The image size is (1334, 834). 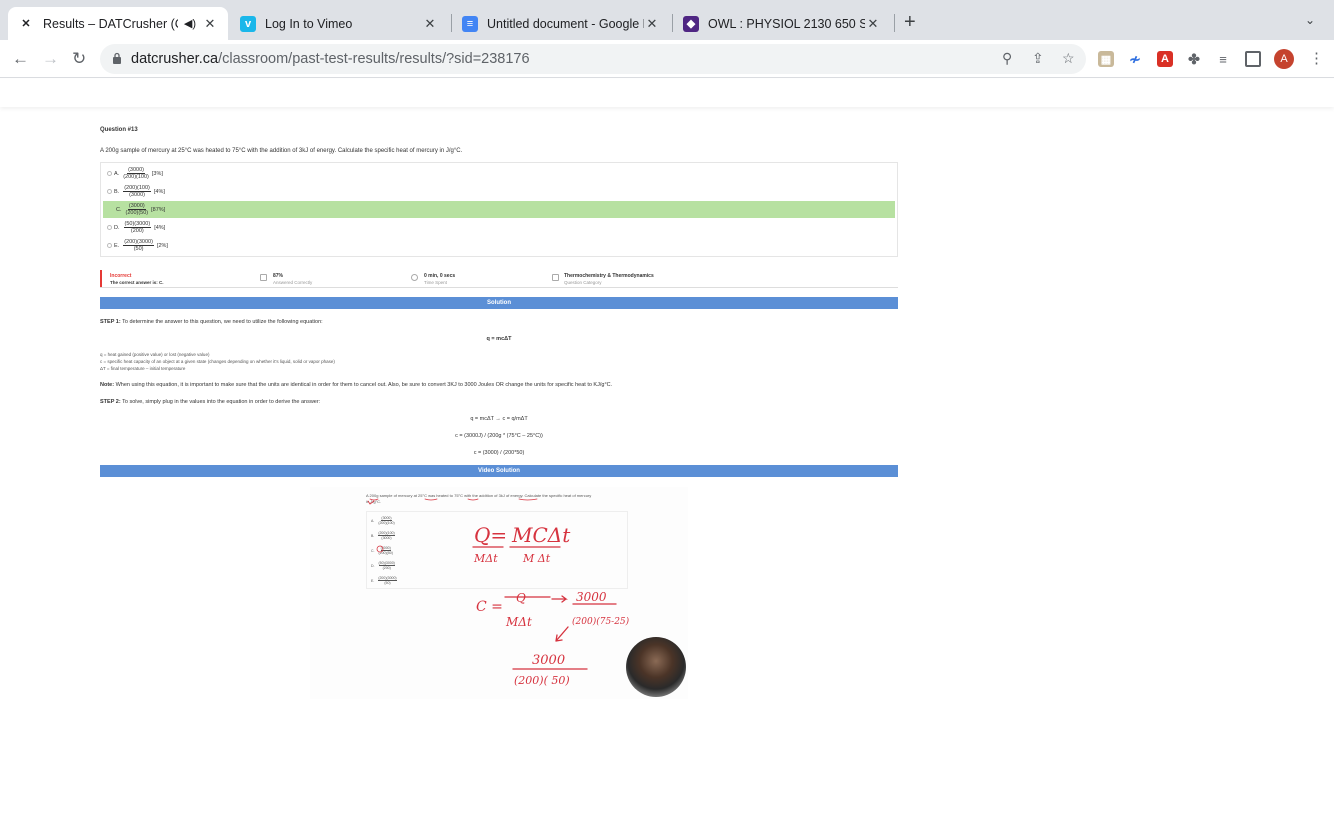 What do you see at coordinates (541, 535) in the screenshot?
I see `svg-text: MCΔt` at bounding box center [541, 535].